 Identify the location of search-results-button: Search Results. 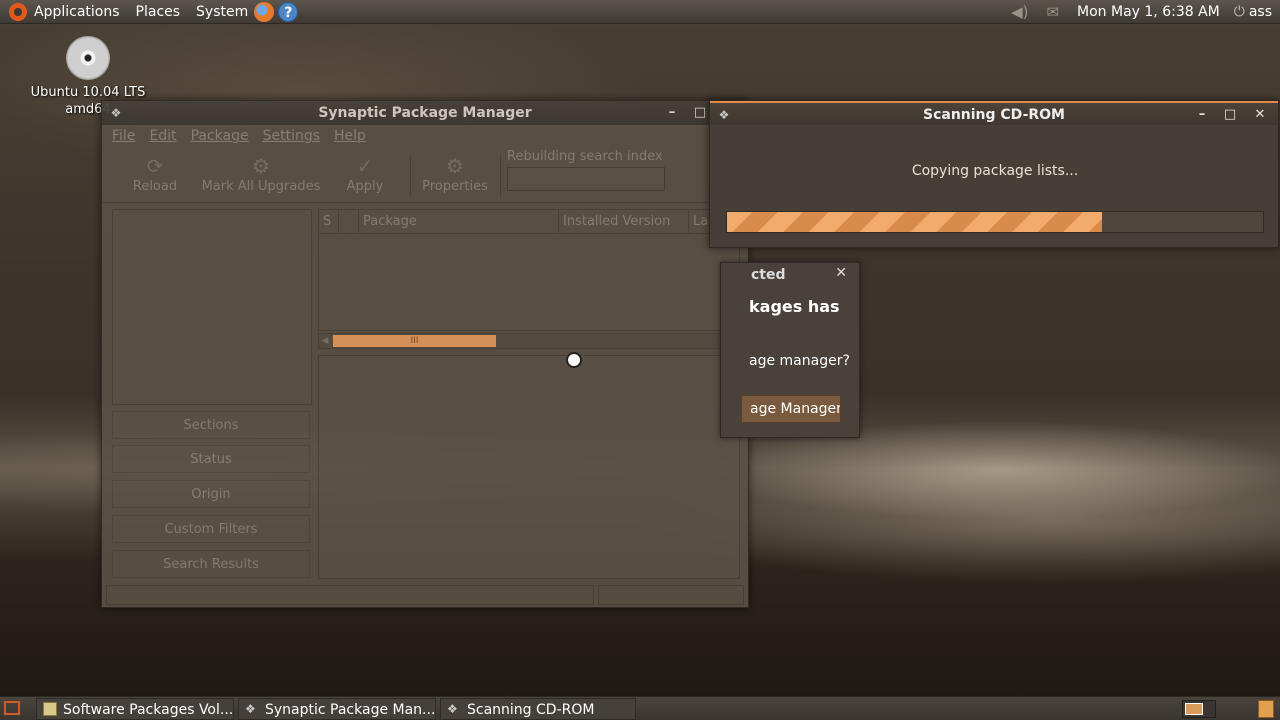
(211, 564).